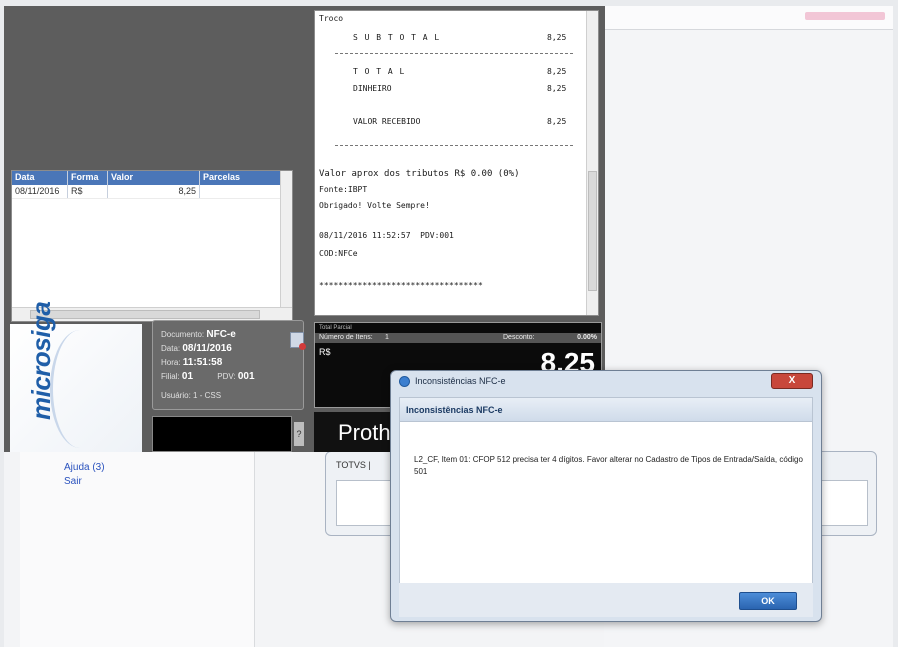 The image size is (898, 647). I want to click on receipt-stars-line: **********************************, so click(401, 285).